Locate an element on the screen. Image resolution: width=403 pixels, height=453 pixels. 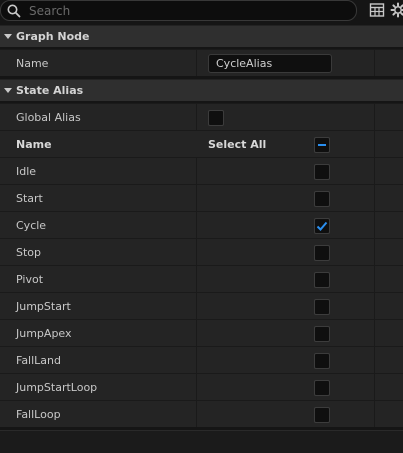
global-alias-checkbox is located at coordinates (216, 118).